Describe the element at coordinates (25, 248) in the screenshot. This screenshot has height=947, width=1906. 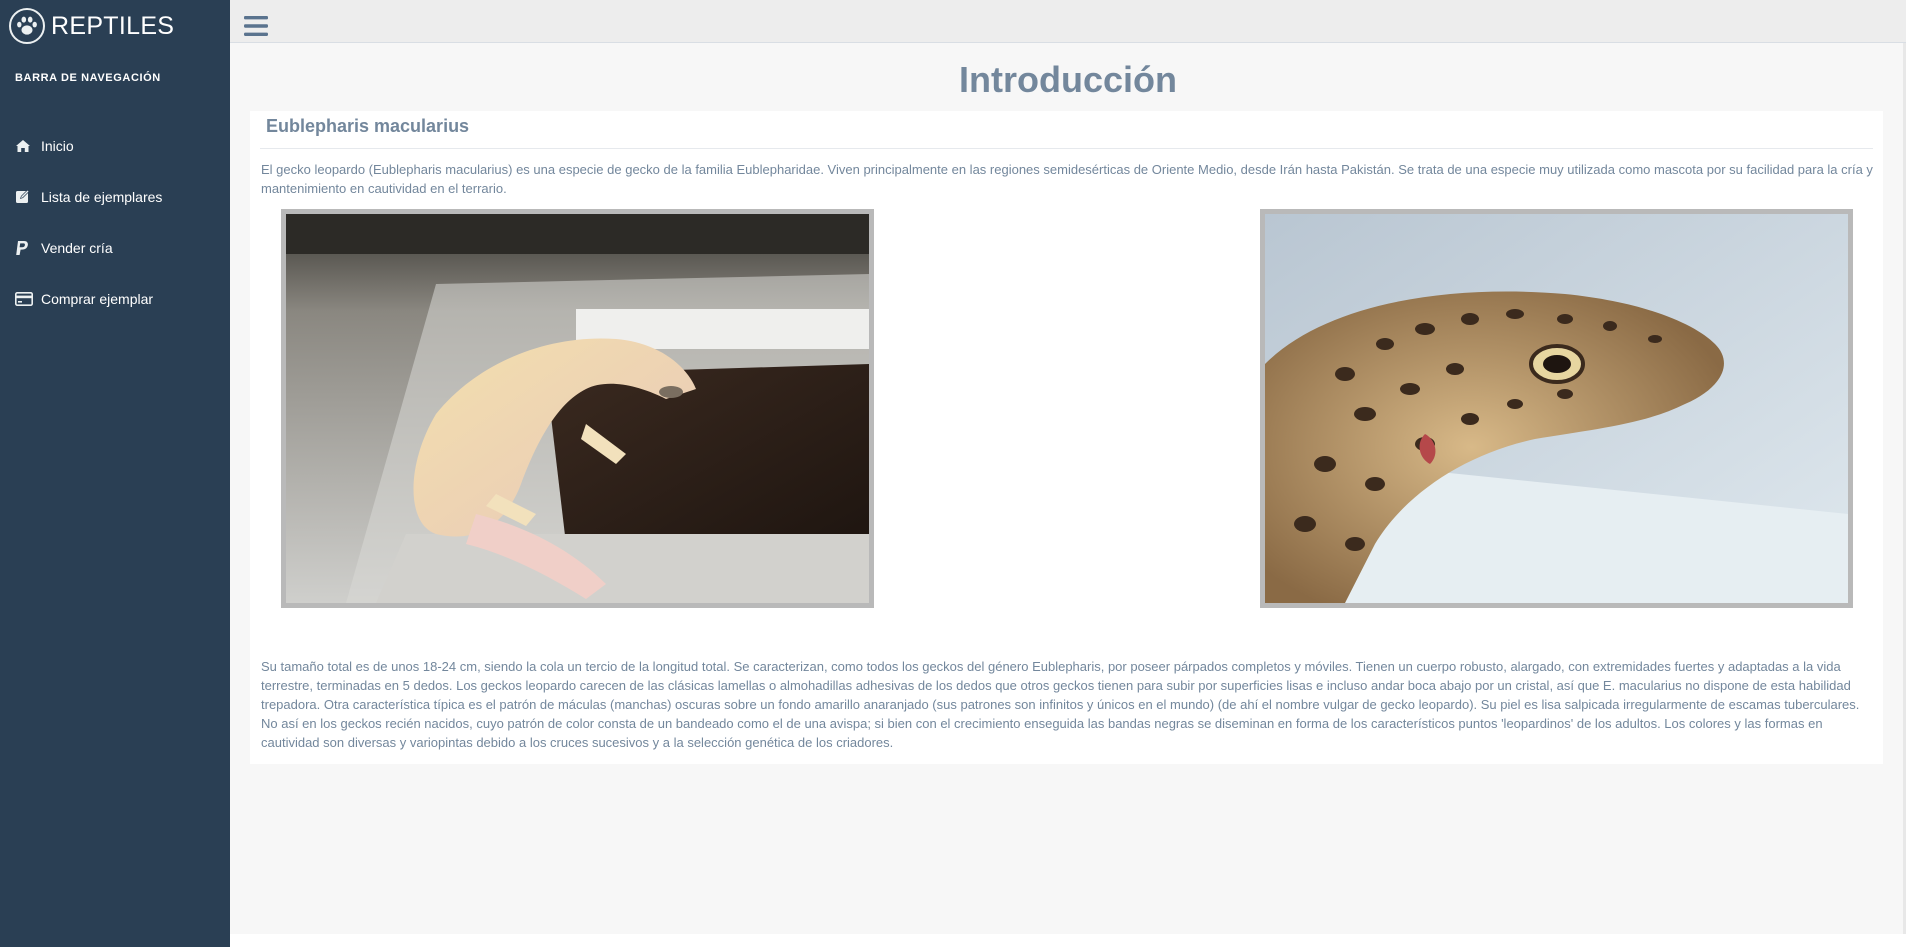
I see `paypal-icon` at that location.